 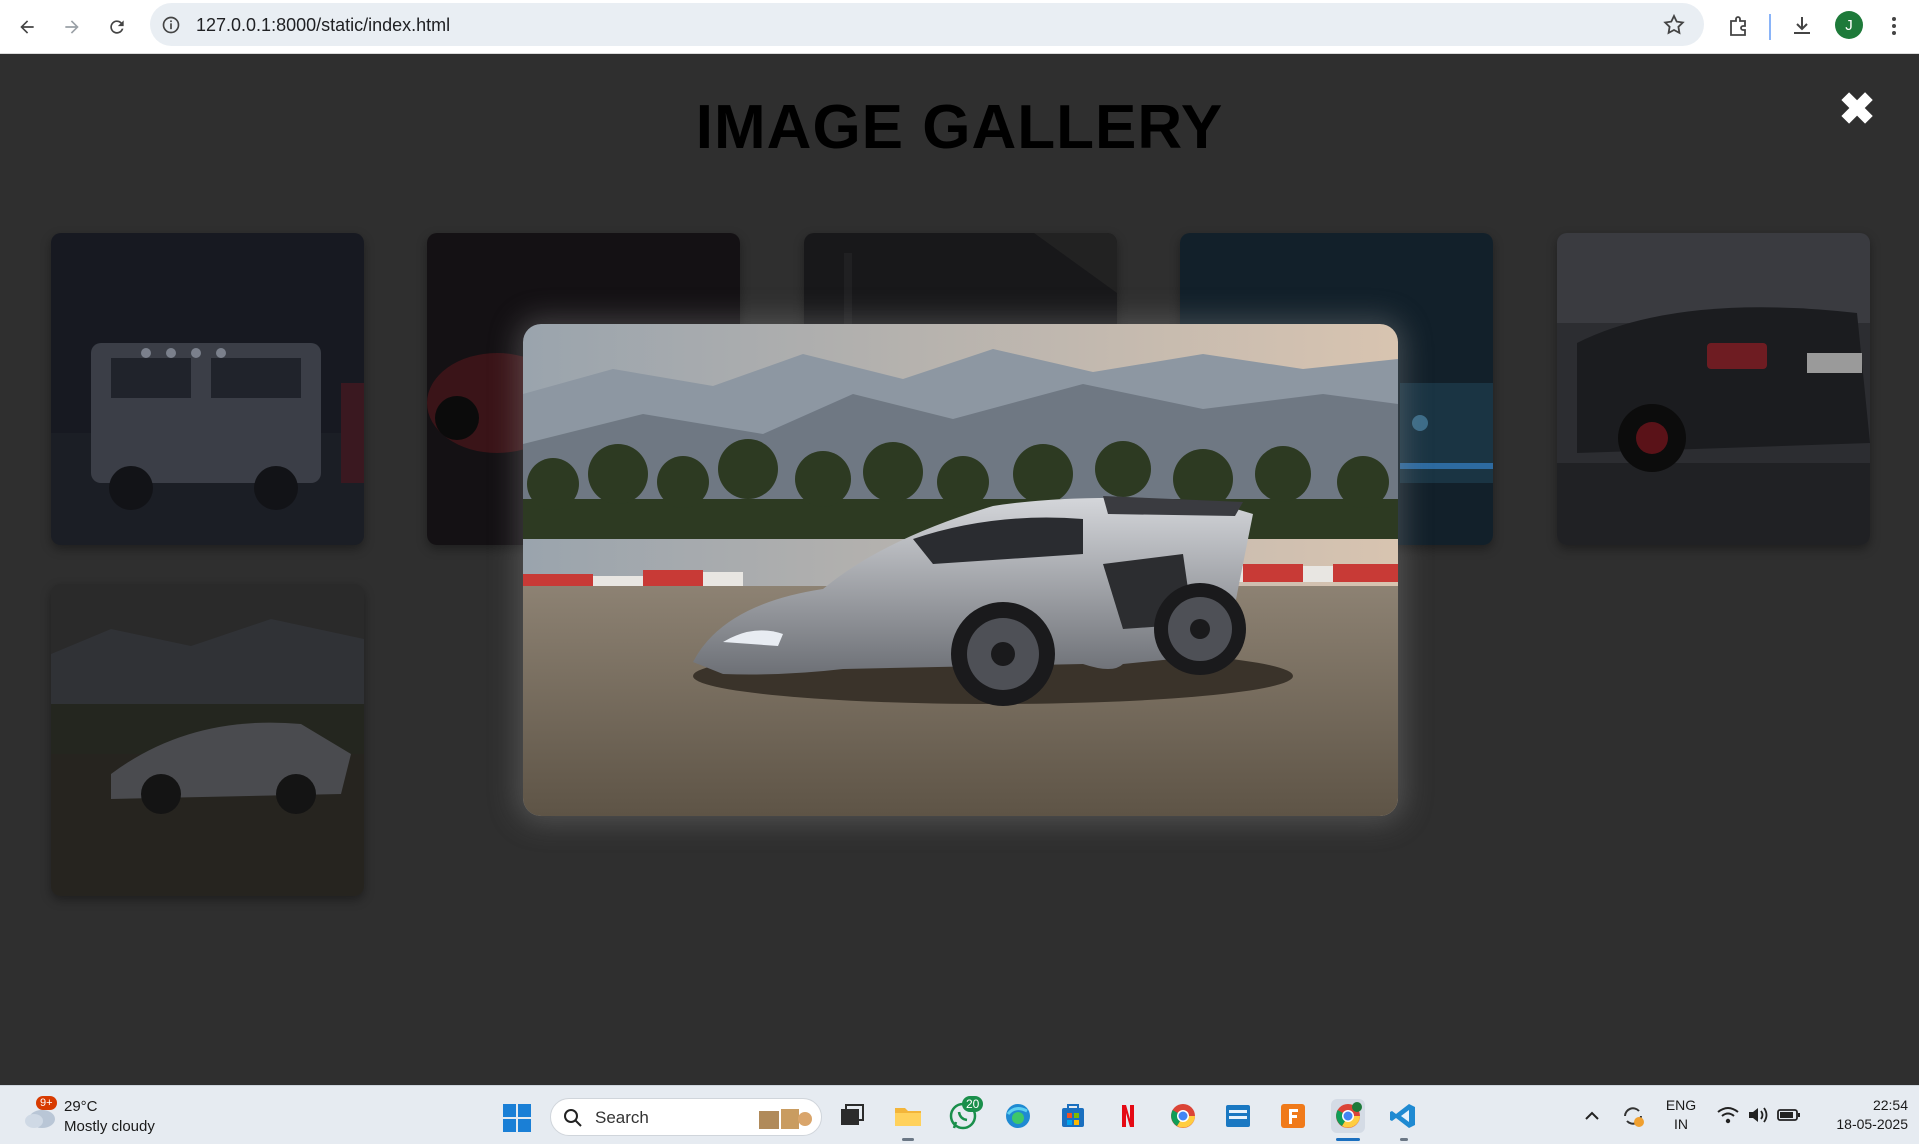 I want to click on sync-icon, so click(x=1633, y=1116).